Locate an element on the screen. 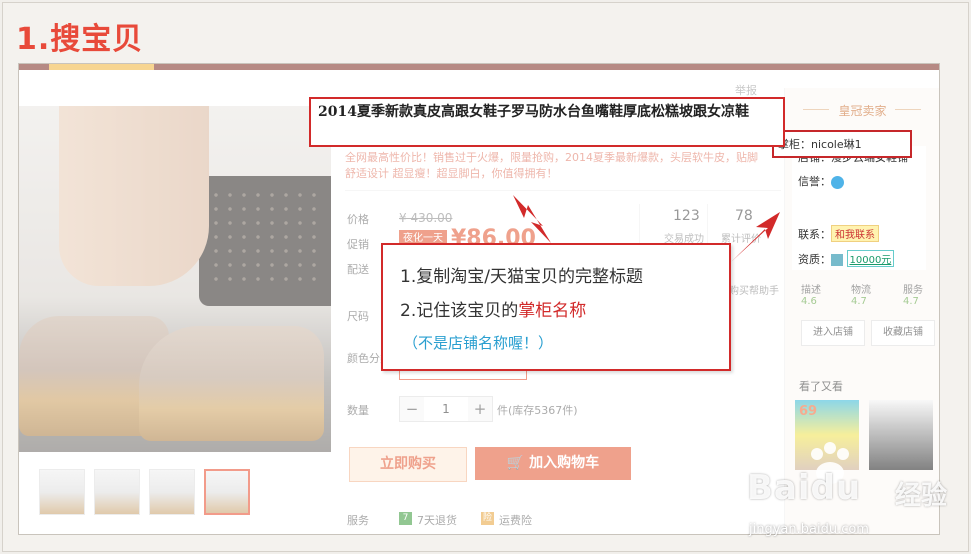 This screenshot has width=971, height=554. watermark-brand: Baidu is located at coordinates (804, 488).